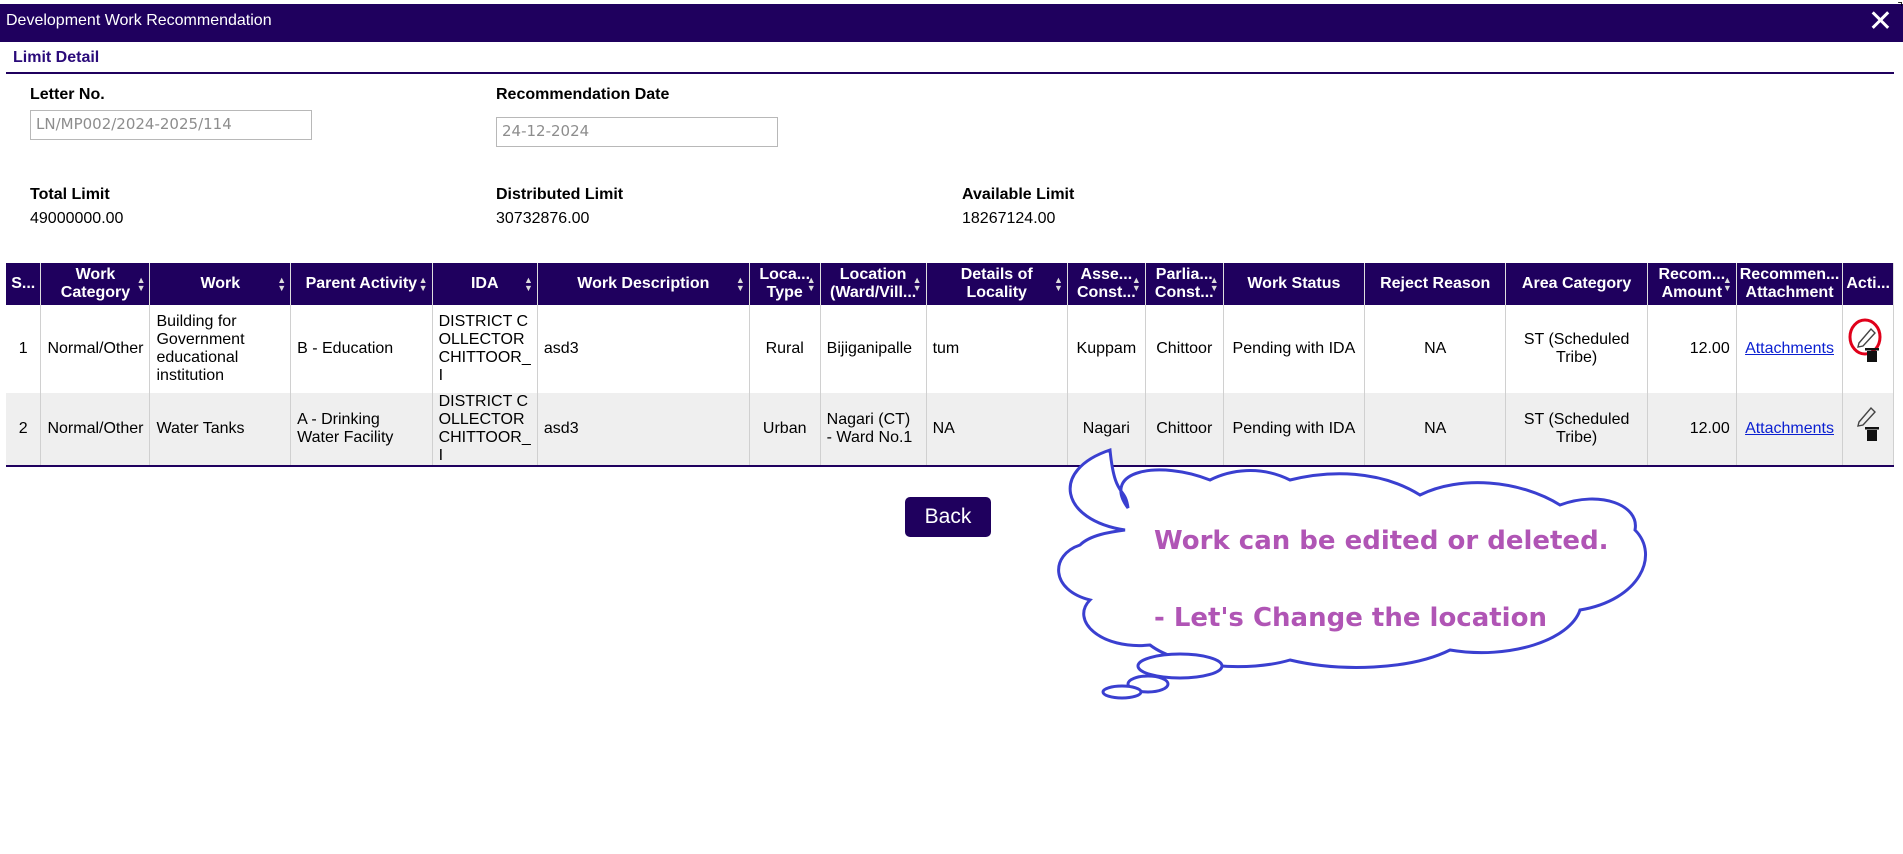  I want to click on annotation-line-2: - Let's Change the location, so click(1350, 618).